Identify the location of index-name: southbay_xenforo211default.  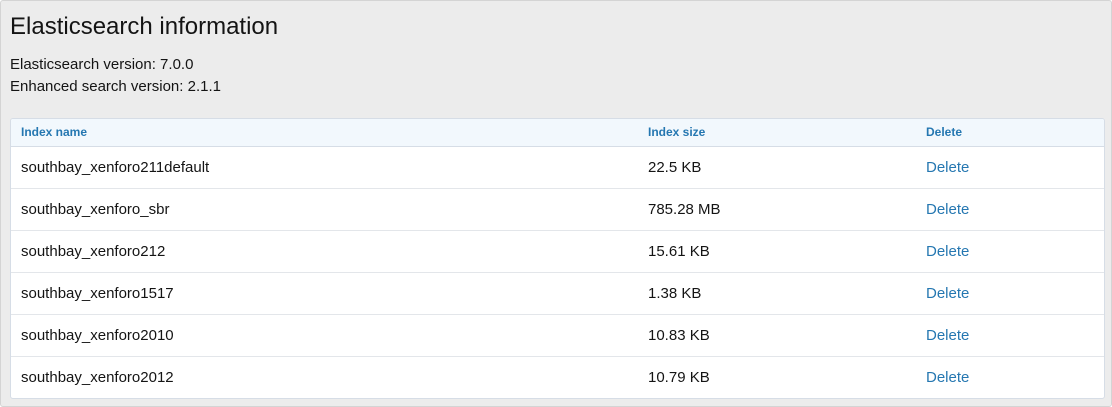
(115, 167).